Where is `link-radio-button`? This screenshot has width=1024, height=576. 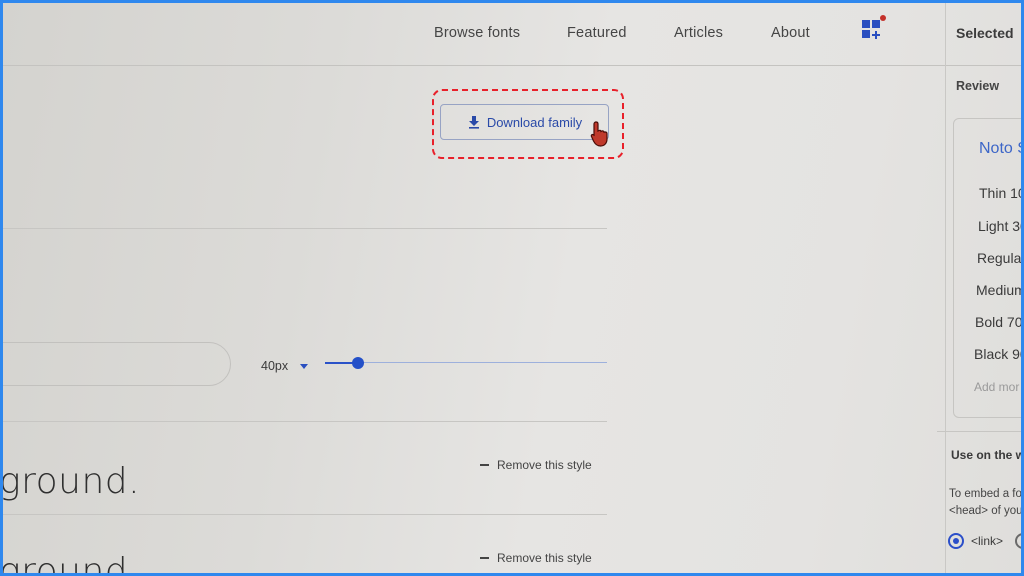 link-radio-button is located at coordinates (956, 541).